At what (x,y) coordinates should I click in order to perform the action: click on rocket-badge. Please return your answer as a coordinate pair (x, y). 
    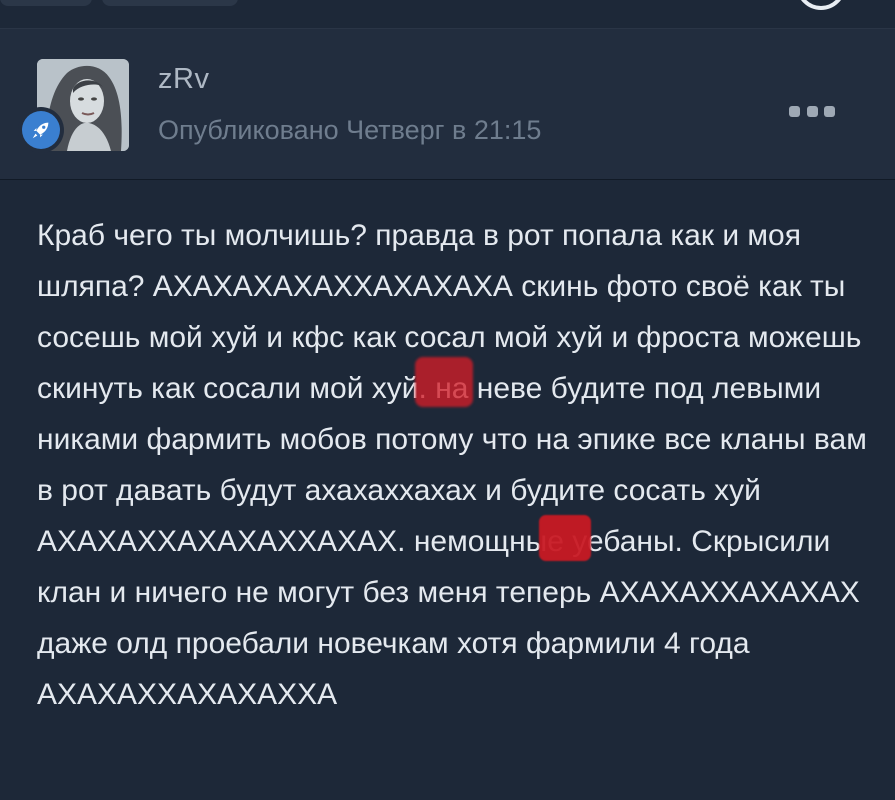
    Looking at the image, I should click on (41, 130).